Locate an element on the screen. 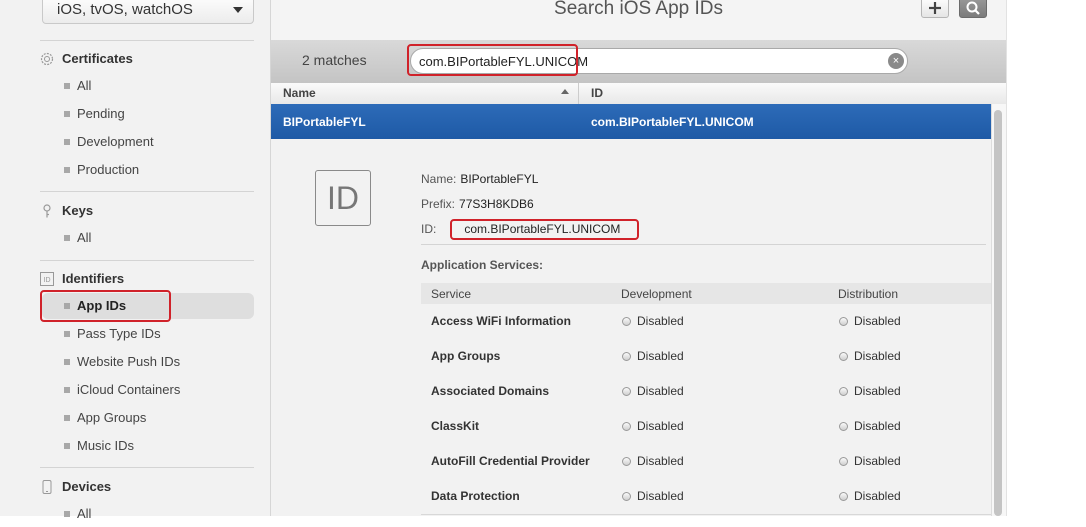 The width and height of the screenshot is (1086, 527). service-row: App Groups Disabled Disabled is located at coordinates (706, 357).